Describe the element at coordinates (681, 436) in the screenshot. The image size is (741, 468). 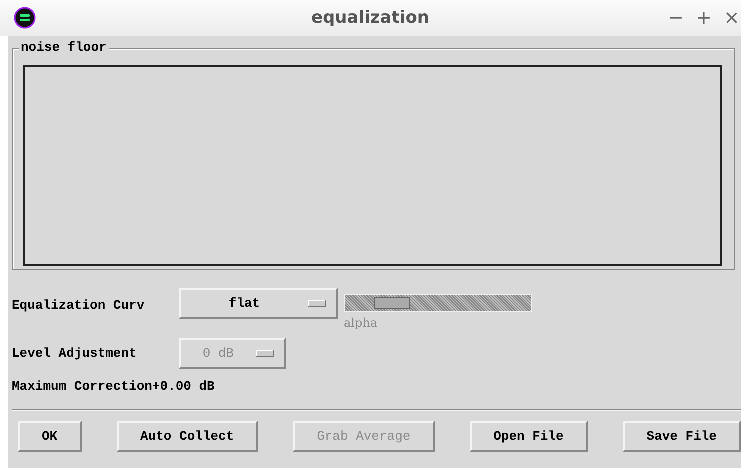
I see `dialog-button: Save File` at that location.